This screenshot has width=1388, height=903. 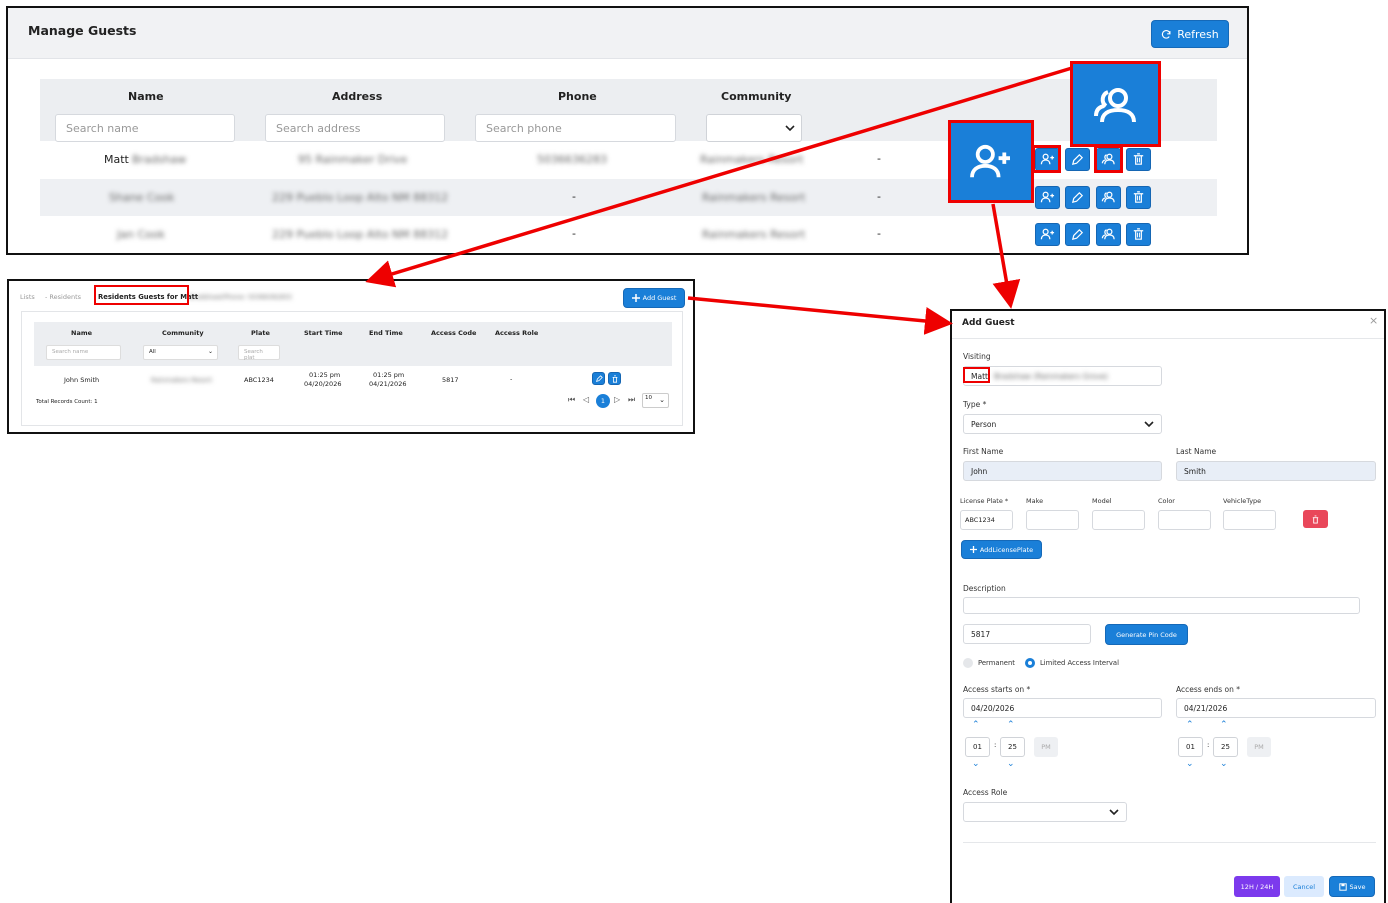 I want to click on arrow-add-guest-button, so click(x=820, y=315).